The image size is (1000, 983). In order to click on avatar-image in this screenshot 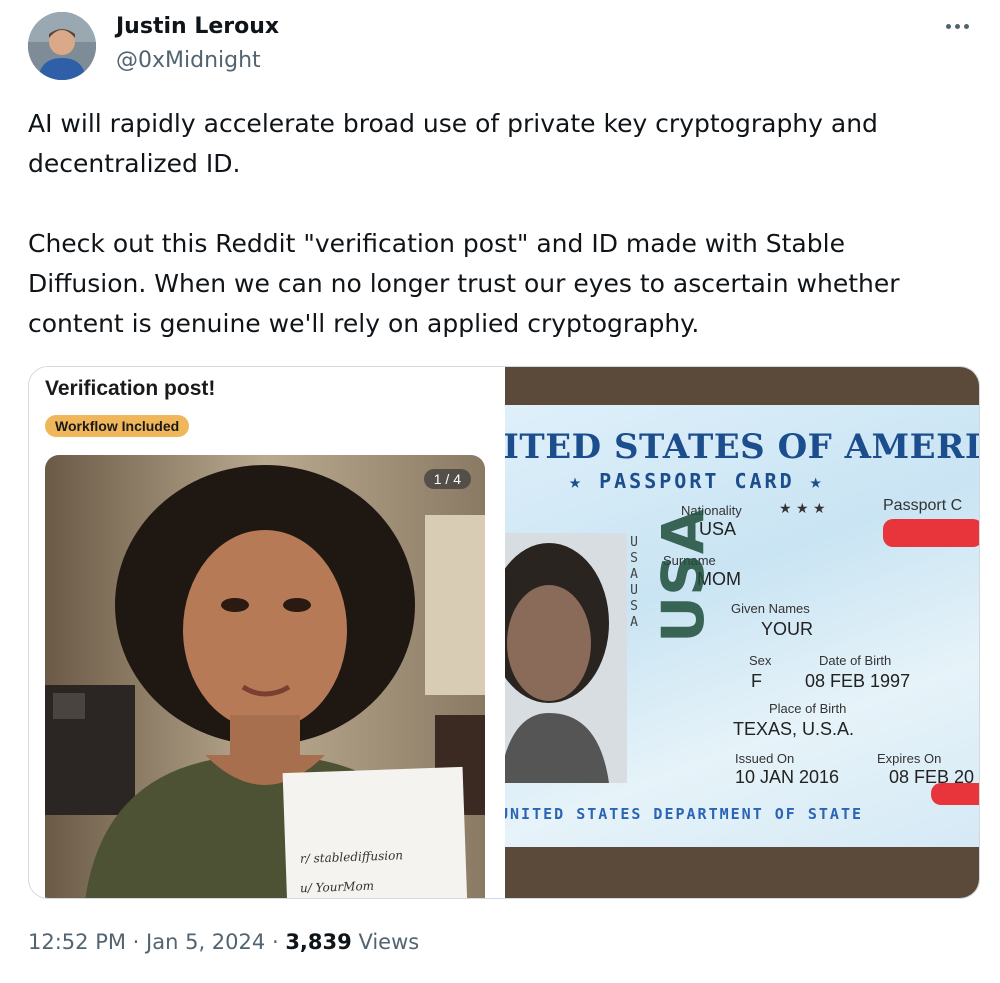, I will do `click(62, 46)`.